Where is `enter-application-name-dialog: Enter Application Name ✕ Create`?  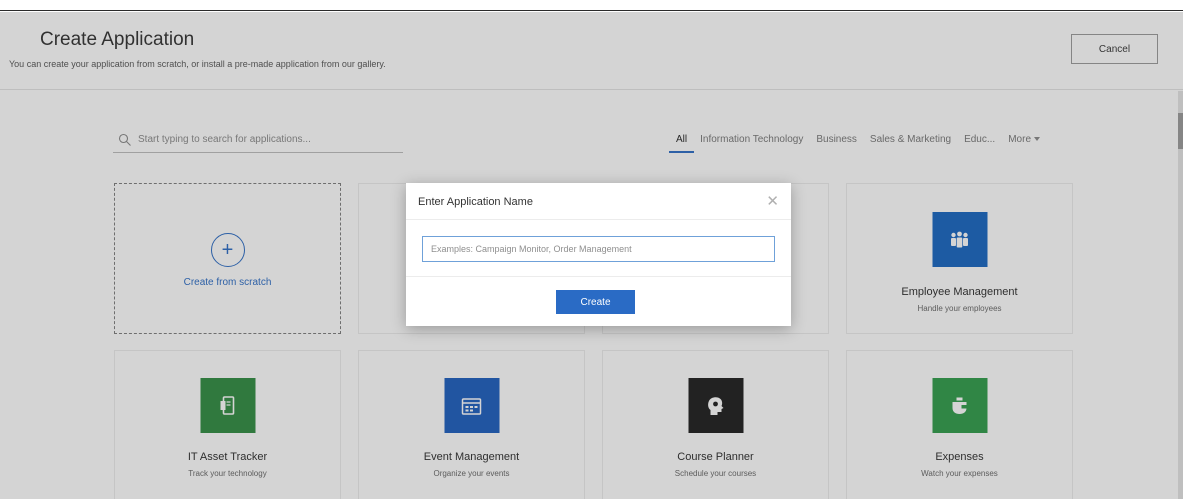
enter-application-name-dialog: Enter Application Name ✕ Create is located at coordinates (598, 254).